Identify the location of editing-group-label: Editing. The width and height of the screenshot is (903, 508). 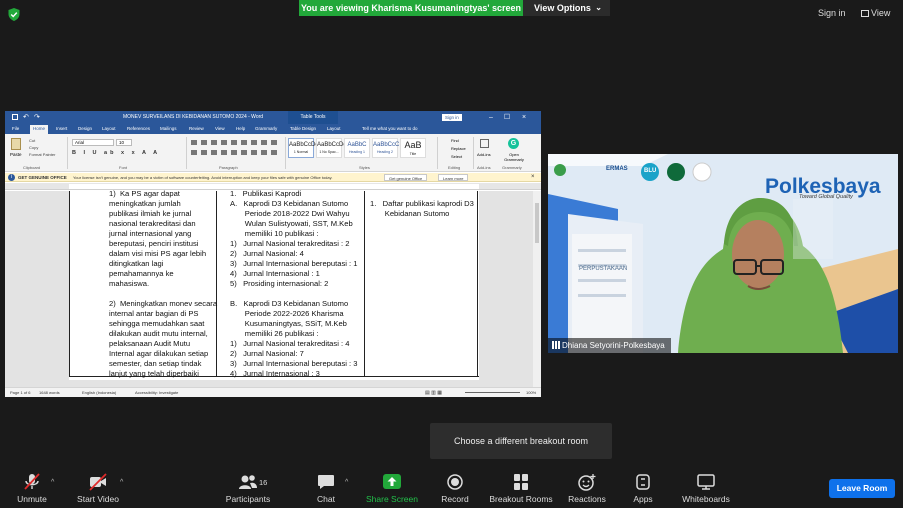
(454, 167).